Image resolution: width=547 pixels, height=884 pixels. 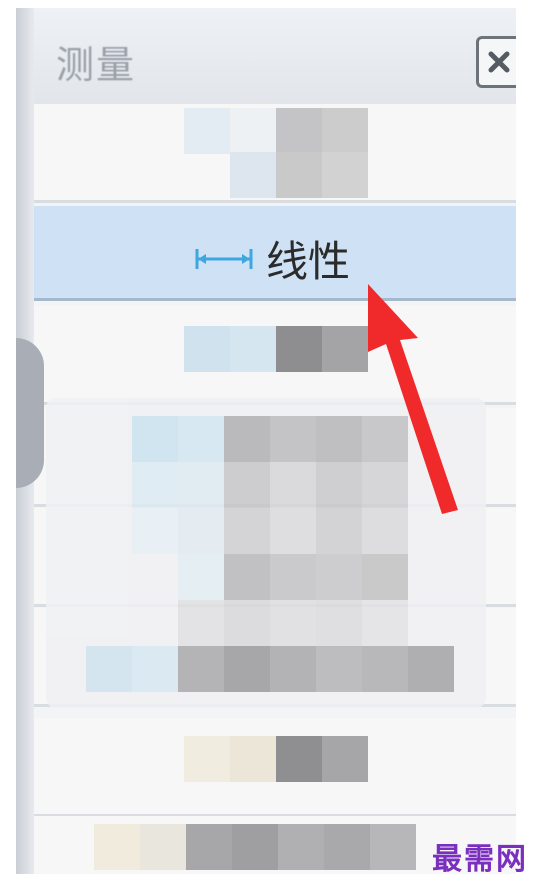 I want to click on linear-dimension-icon, so click(x=224, y=258).